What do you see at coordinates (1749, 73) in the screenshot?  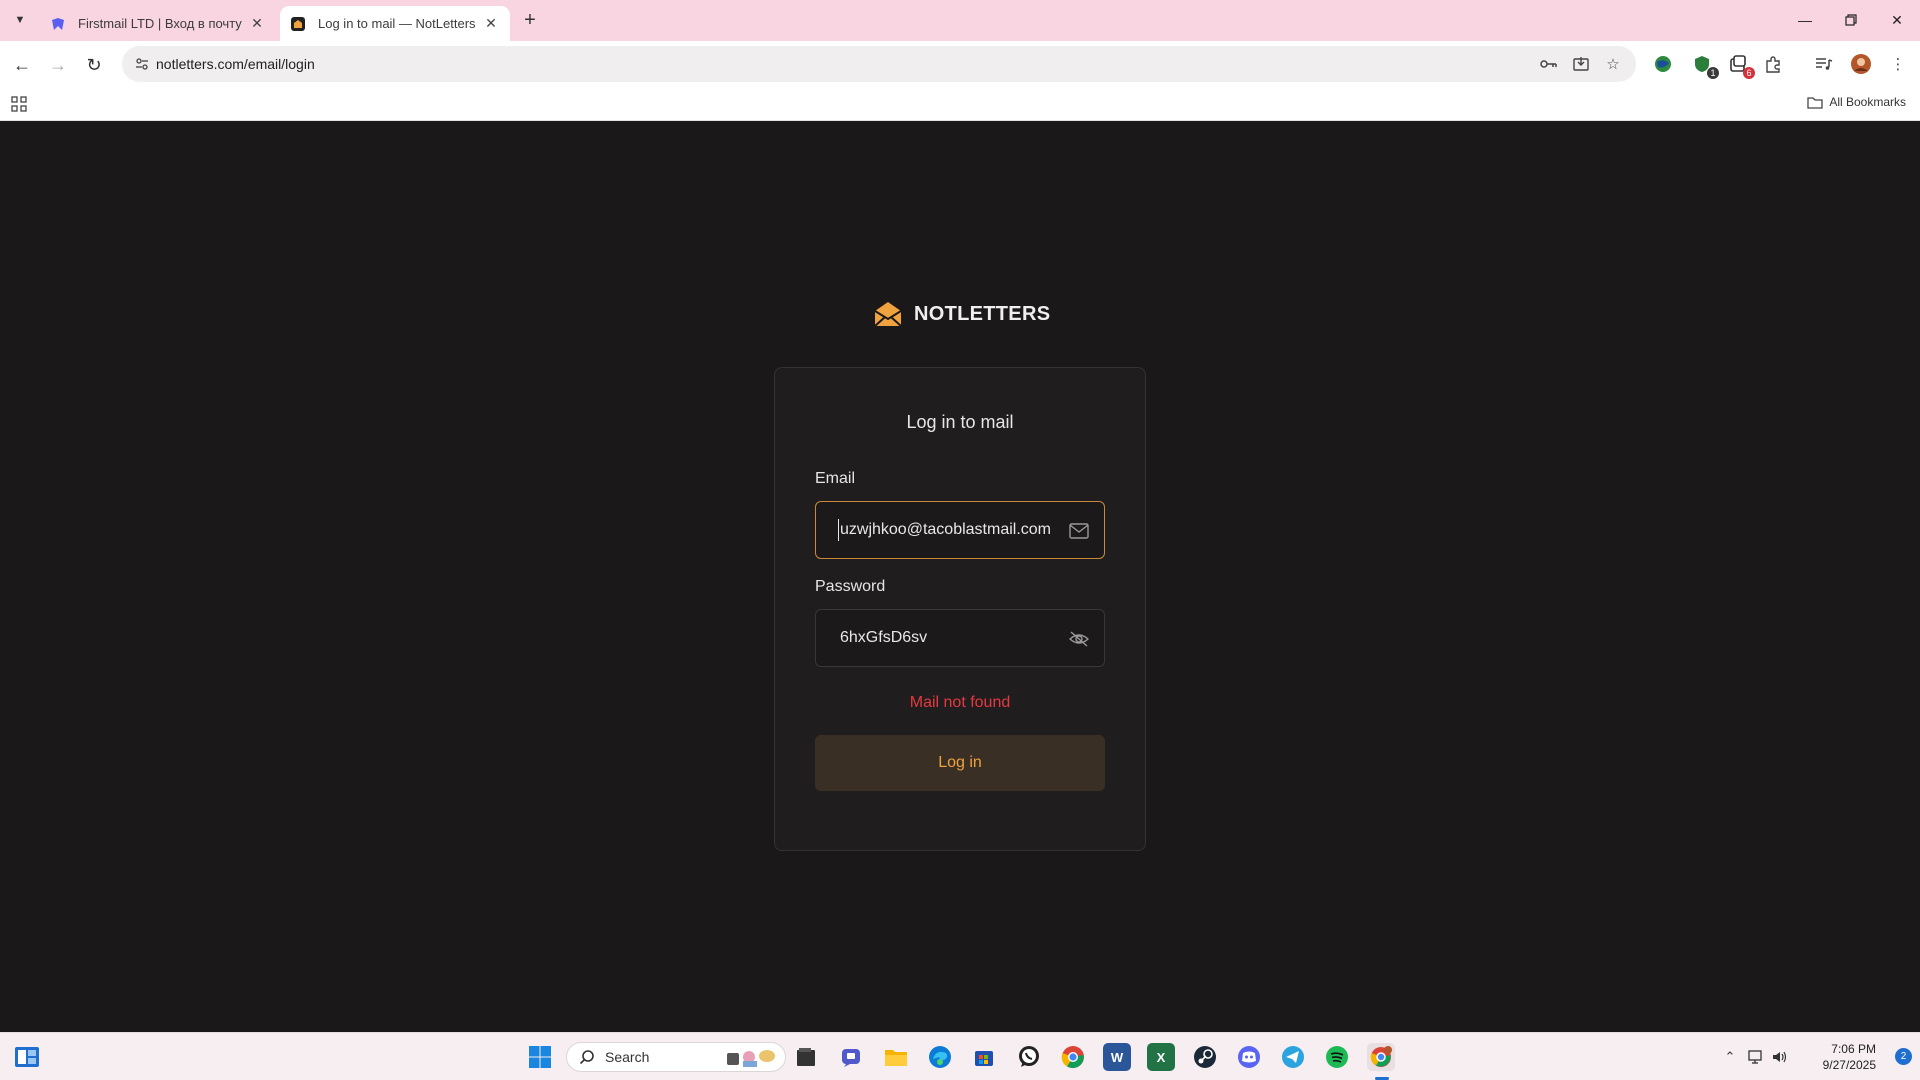 I see `extension-badge: 6` at bounding box center [1749, 73].